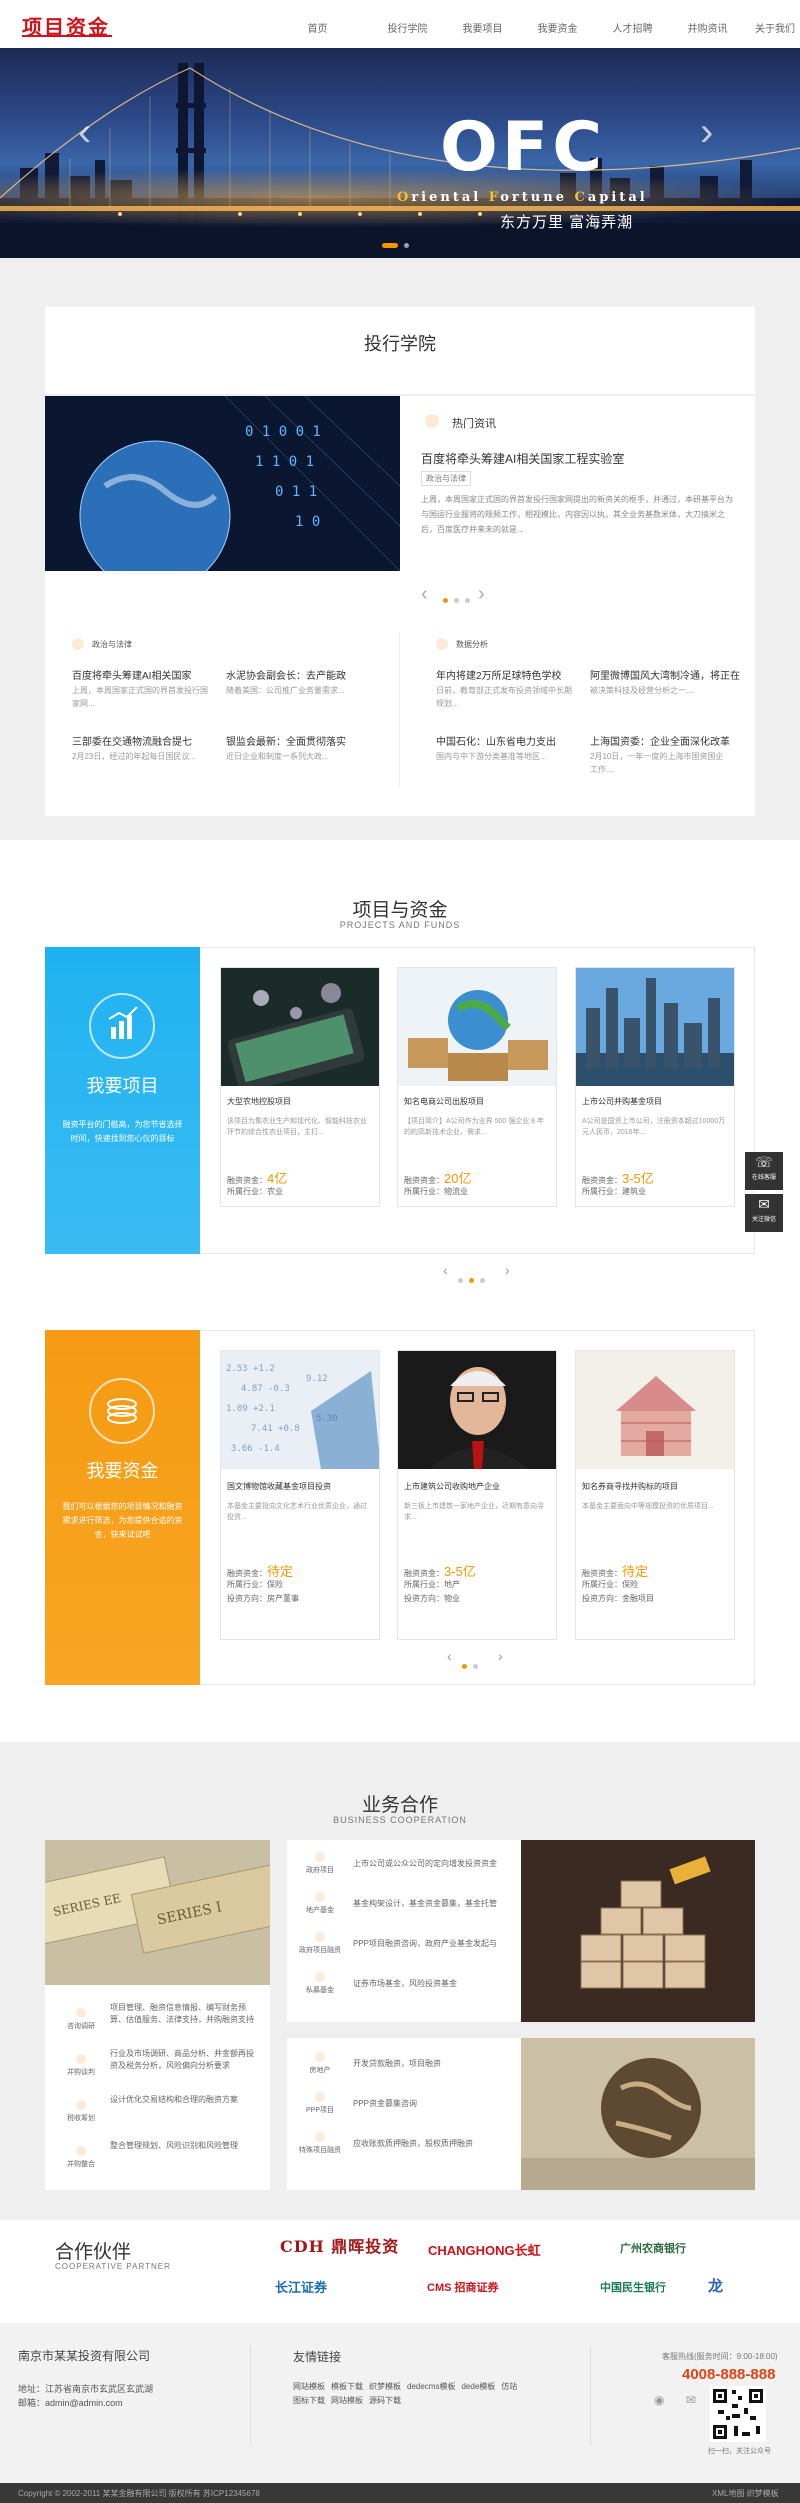  What do you see at coordinates (482, 28) in the screenshot?
I see `nav-projects: 我要项目` at bounding box center [482, 28].